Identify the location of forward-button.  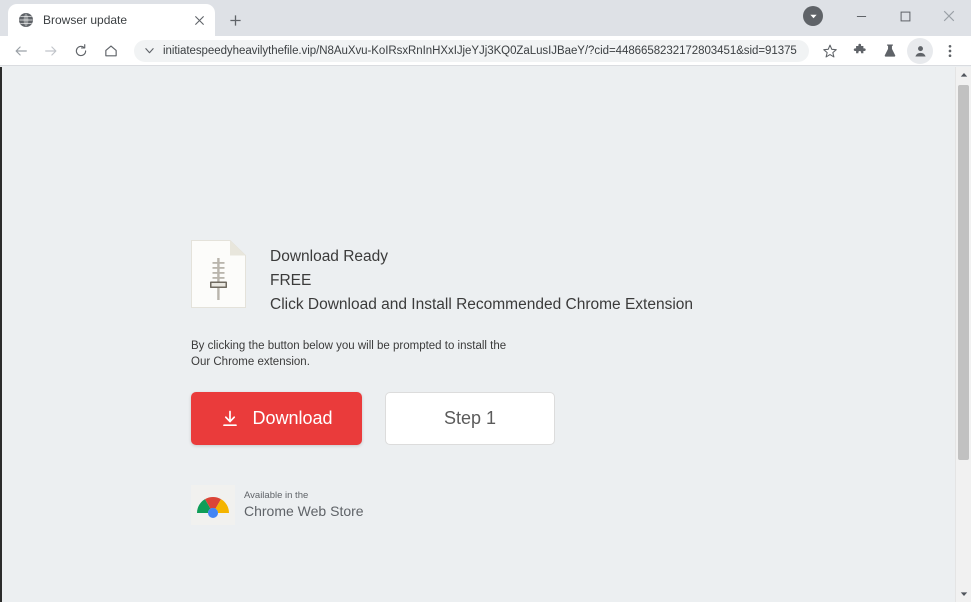
(51, 51).